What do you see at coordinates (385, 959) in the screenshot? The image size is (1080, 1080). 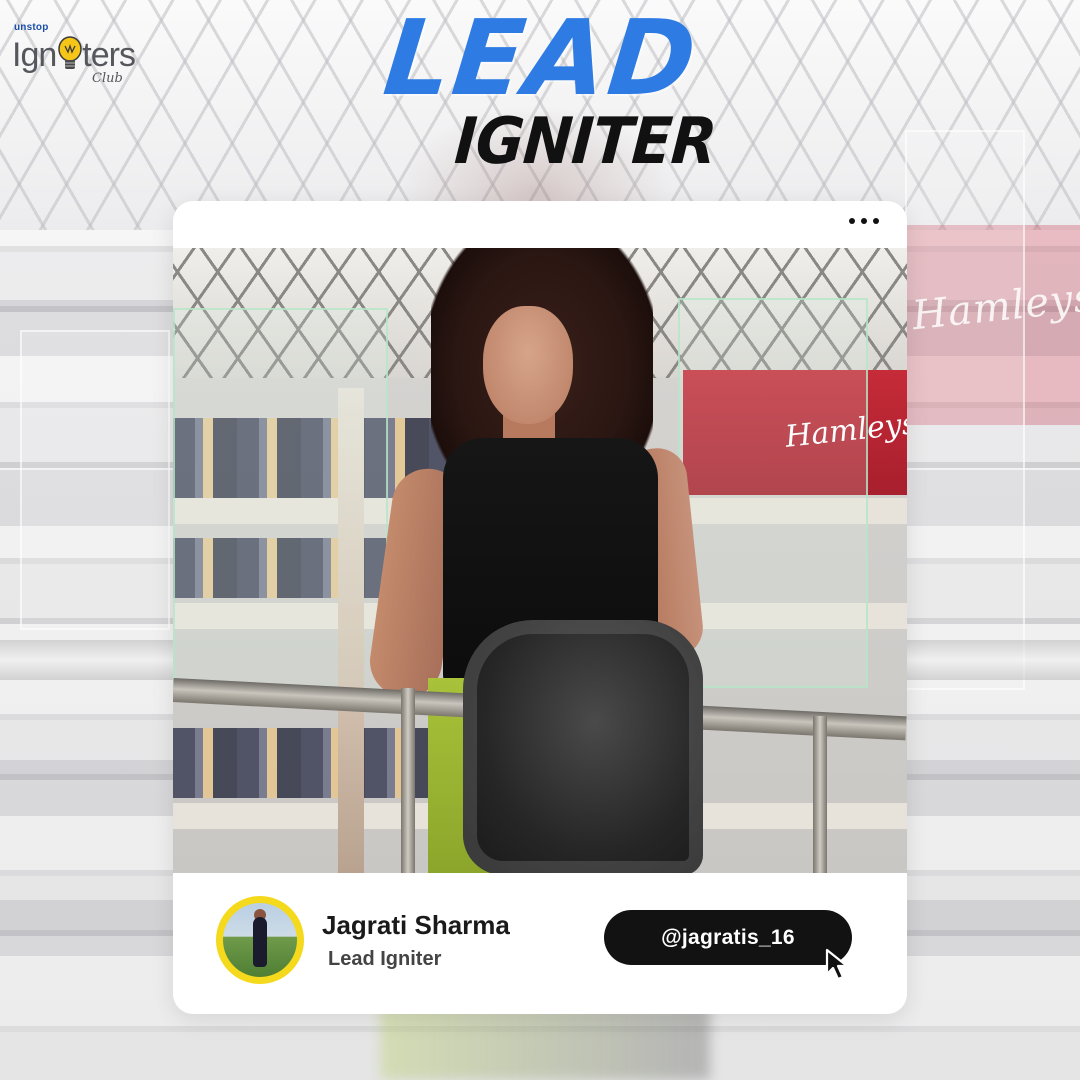 I see `profile-role: Lead Igniter` at bounding box center [385, 959].